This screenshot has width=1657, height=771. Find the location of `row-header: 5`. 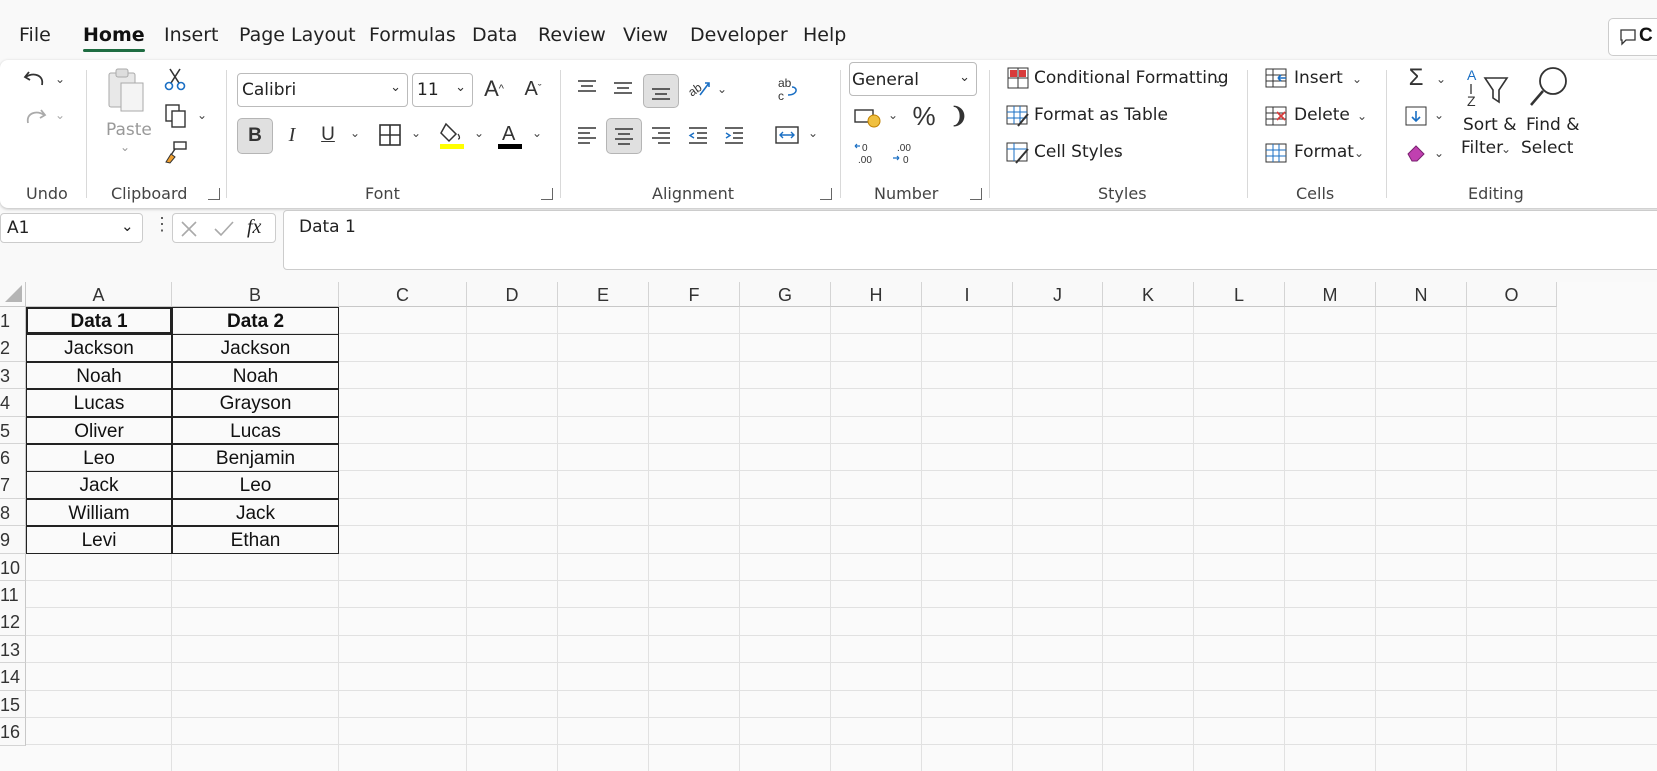

row-header: 5 is located at coordinates (13, 430).